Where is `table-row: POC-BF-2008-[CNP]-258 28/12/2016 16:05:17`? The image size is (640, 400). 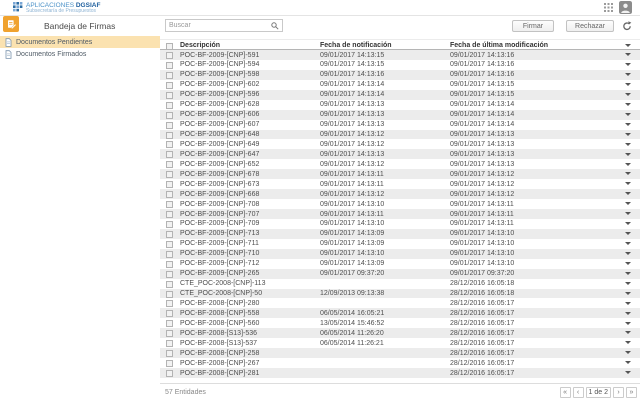
table-row: POC-BF-2008-[CNP]-258 28/12/2016 16:05:17 is located at coordinates (400, 353).